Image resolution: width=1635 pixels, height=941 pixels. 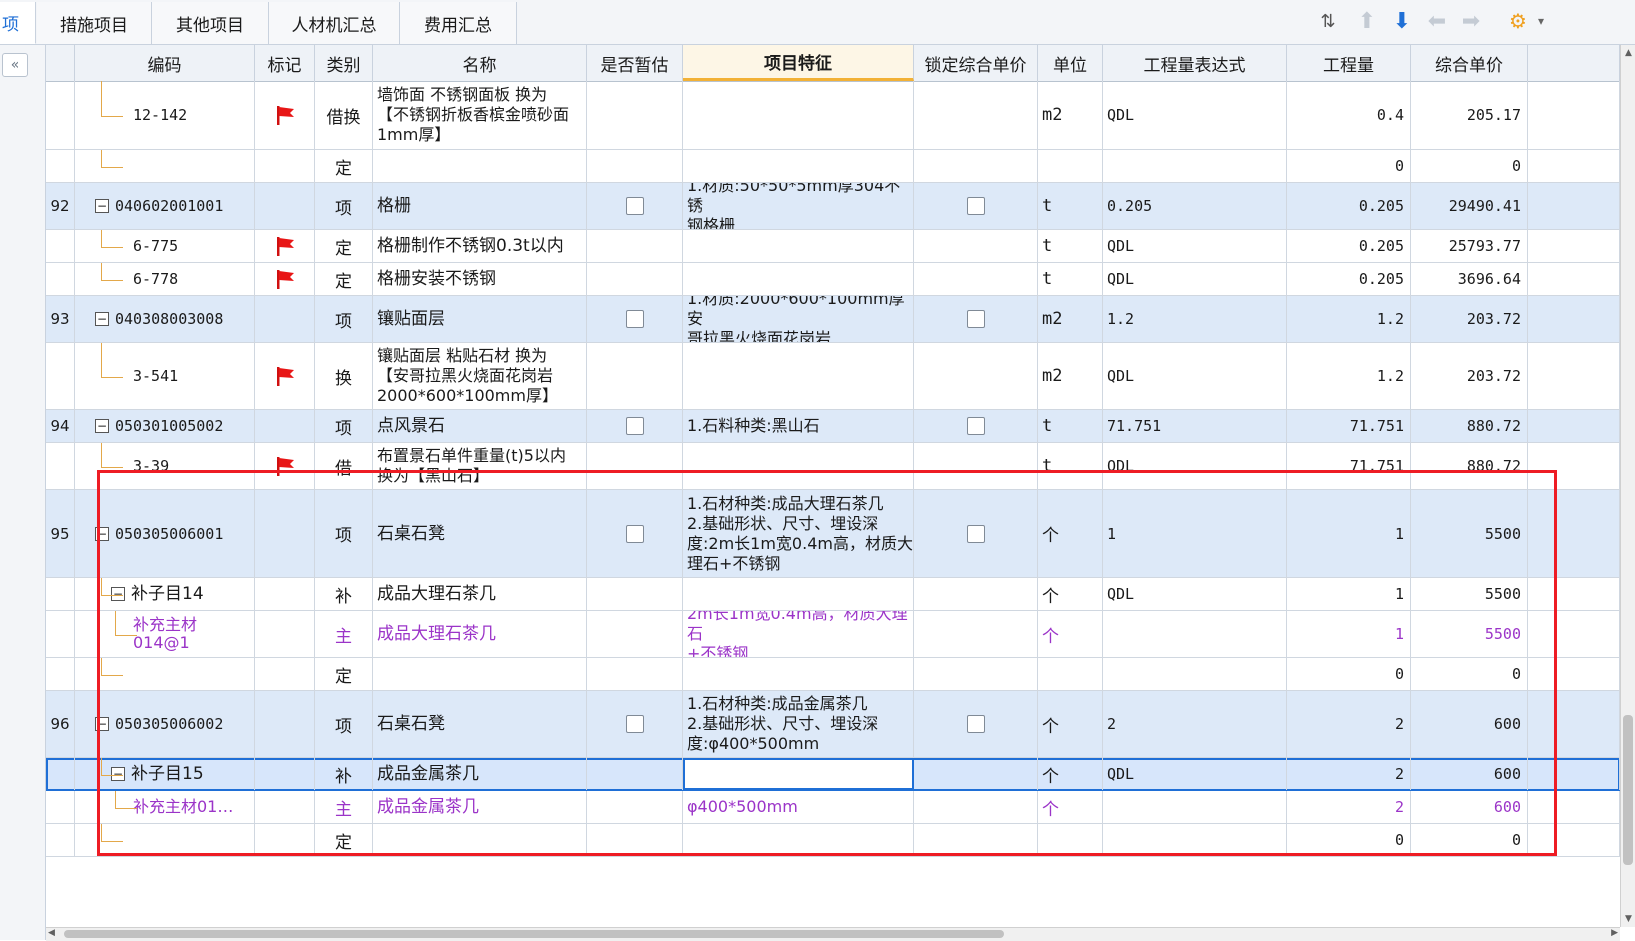 I want to click on cell-num: 96, so click(x=60, y=724).